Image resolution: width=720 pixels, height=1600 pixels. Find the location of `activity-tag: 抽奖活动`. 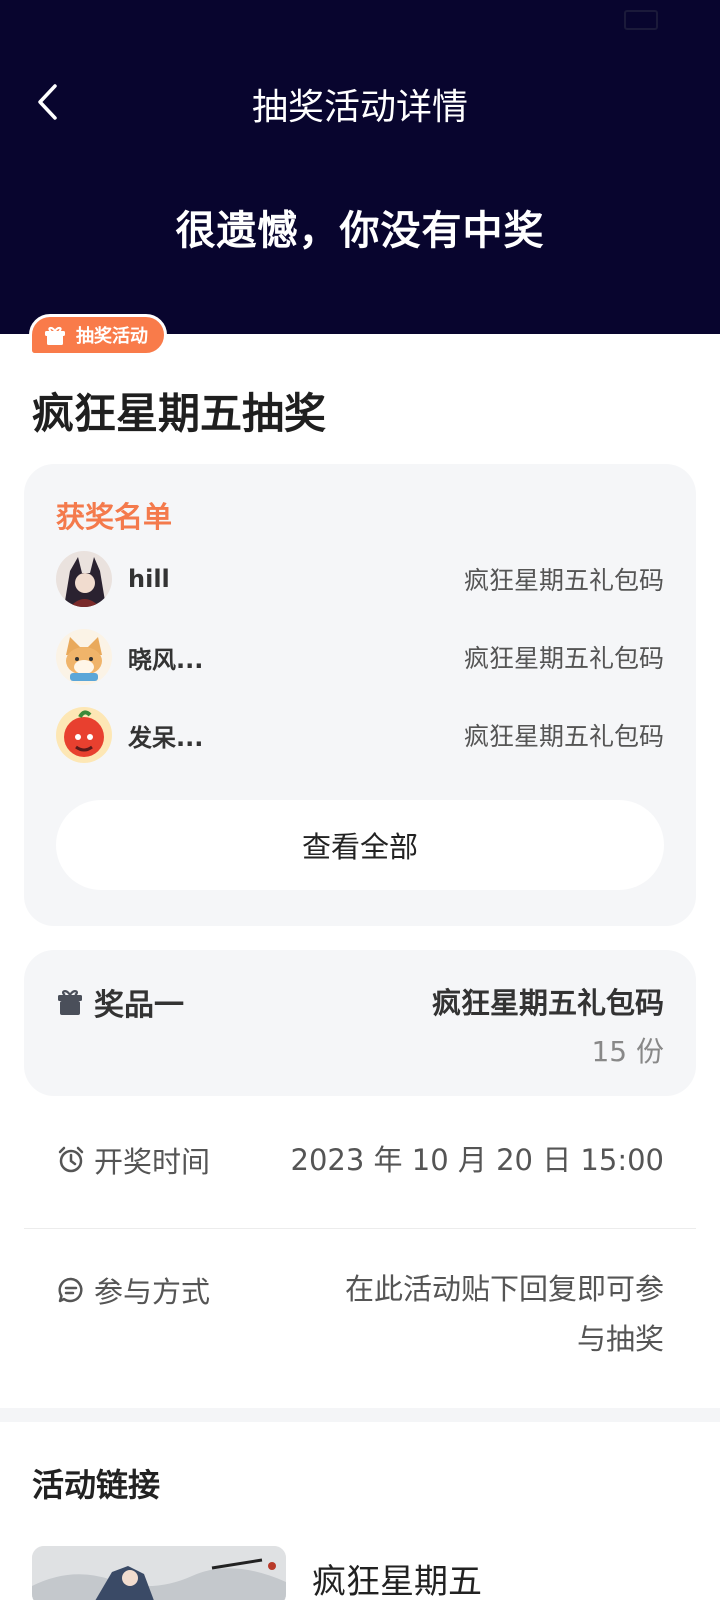

activity-tag: 抽奖活动 is located at coordinates (98, 335).